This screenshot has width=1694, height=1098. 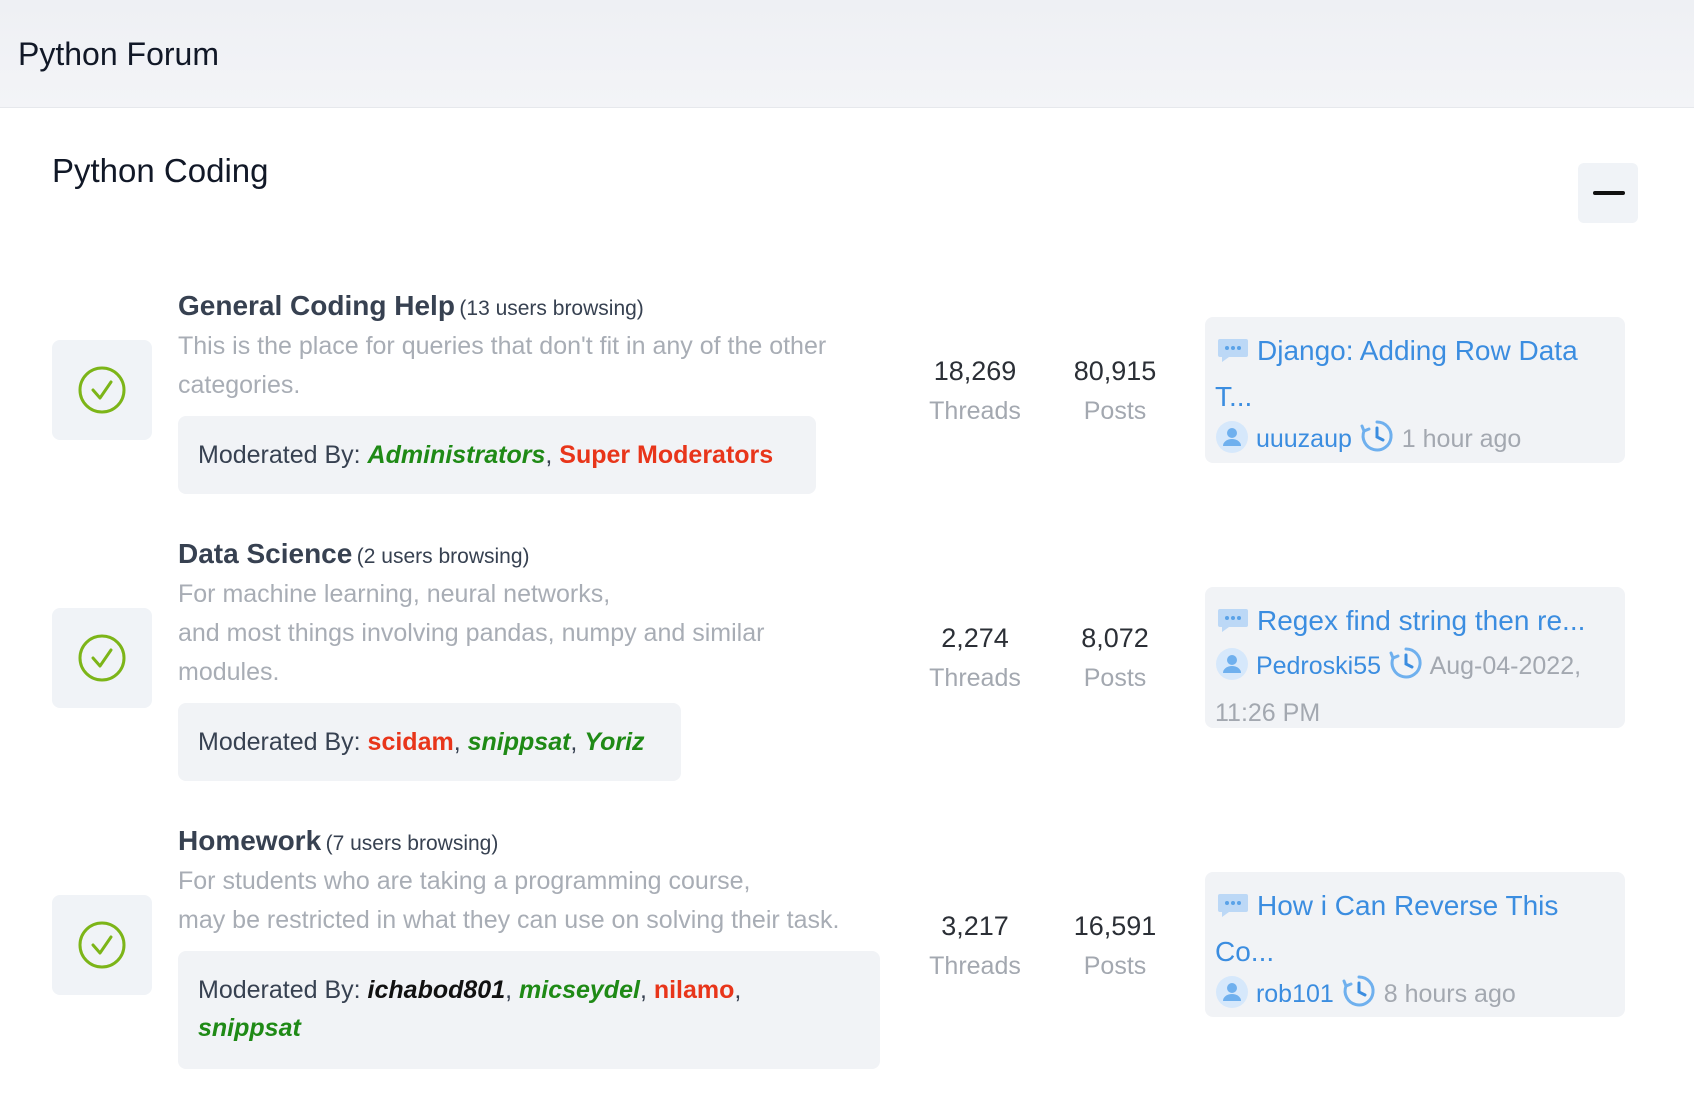 What do you see at coordinates (551, 308) in the screenshot?
I see `users-browsing: (13 users browsing)` at bounding box center [551, 308].